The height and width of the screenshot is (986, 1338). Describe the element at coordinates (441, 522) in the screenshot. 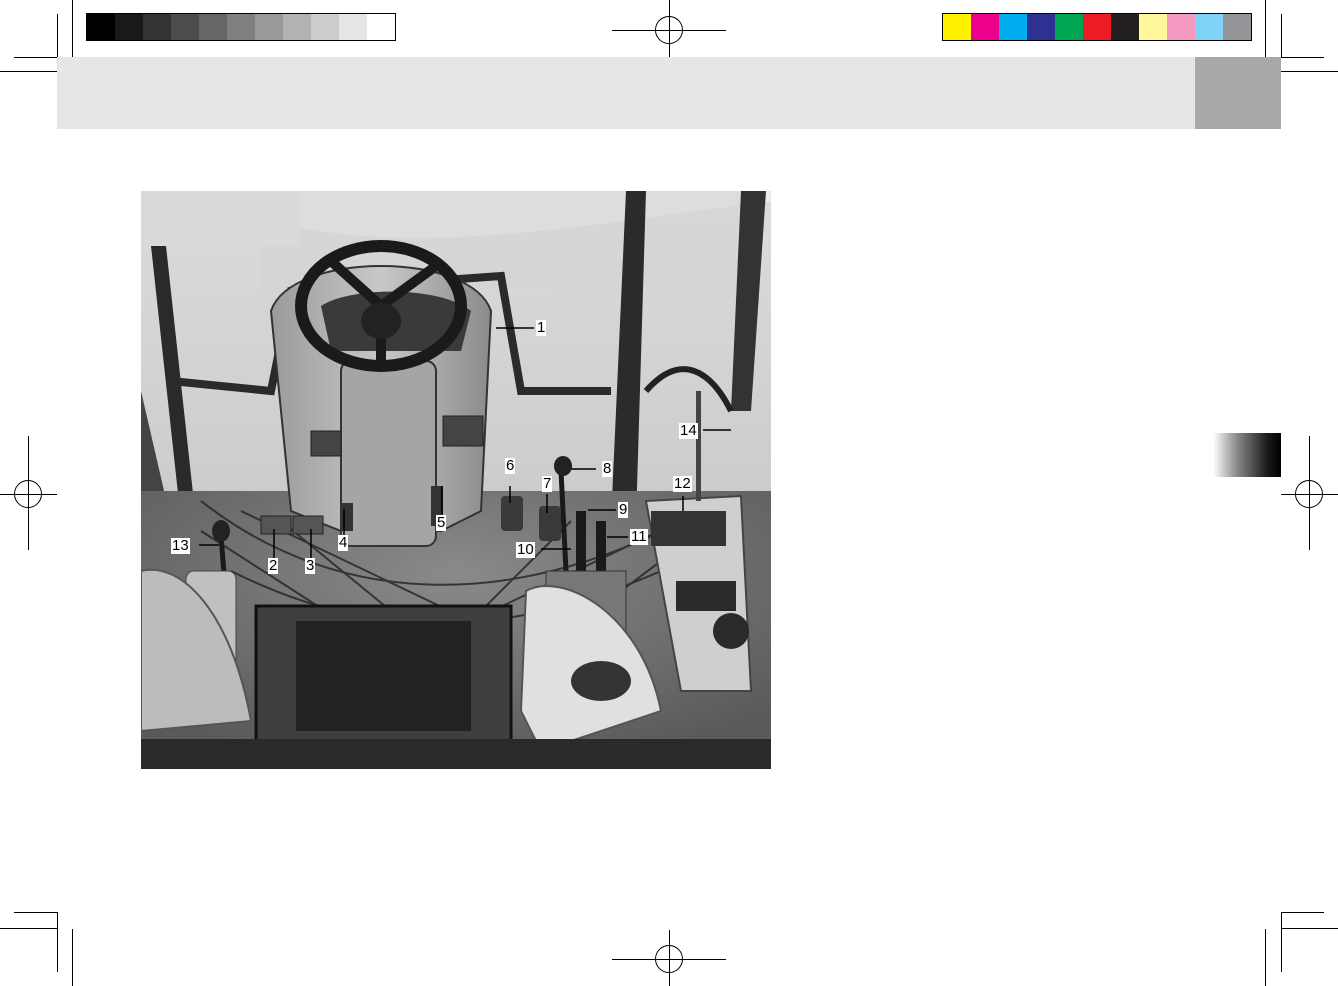

I see `callout-5: 5` at that location.